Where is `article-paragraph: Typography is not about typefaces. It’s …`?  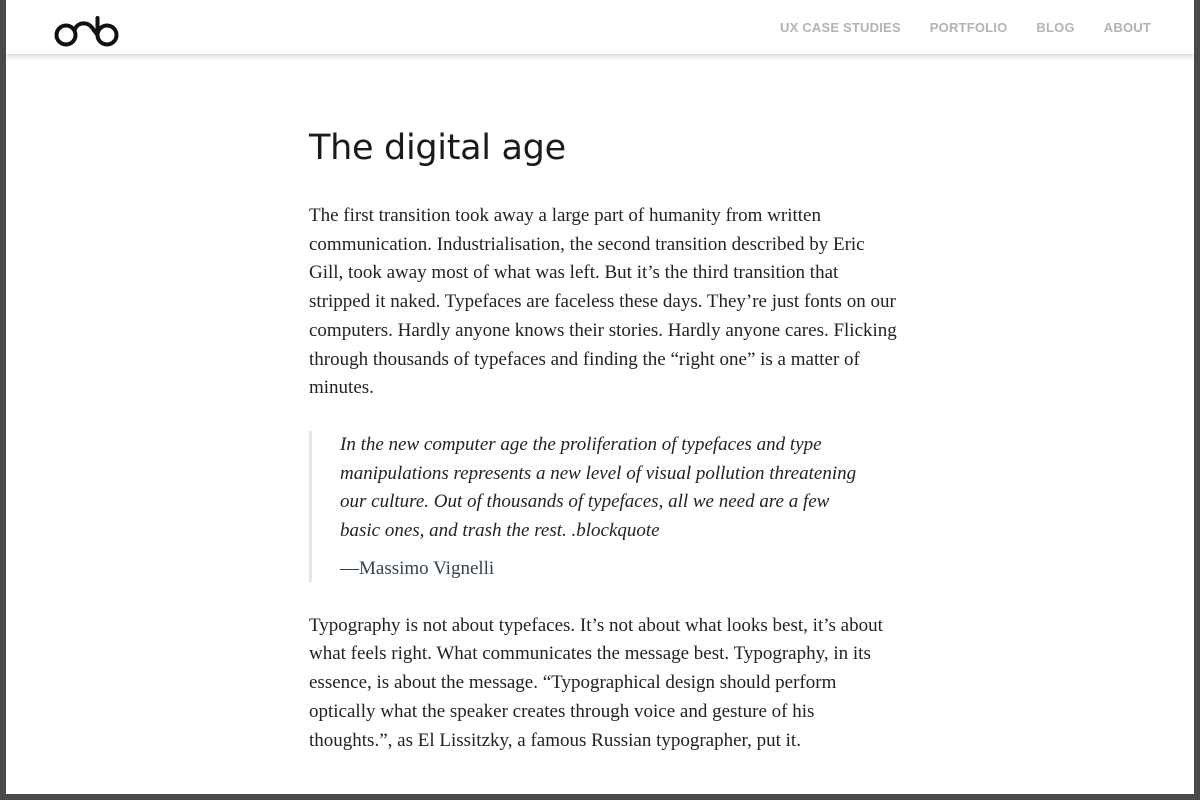
article-paragraph: Typography is not about typefaces. It’s … is located at coordinates (596, 682).